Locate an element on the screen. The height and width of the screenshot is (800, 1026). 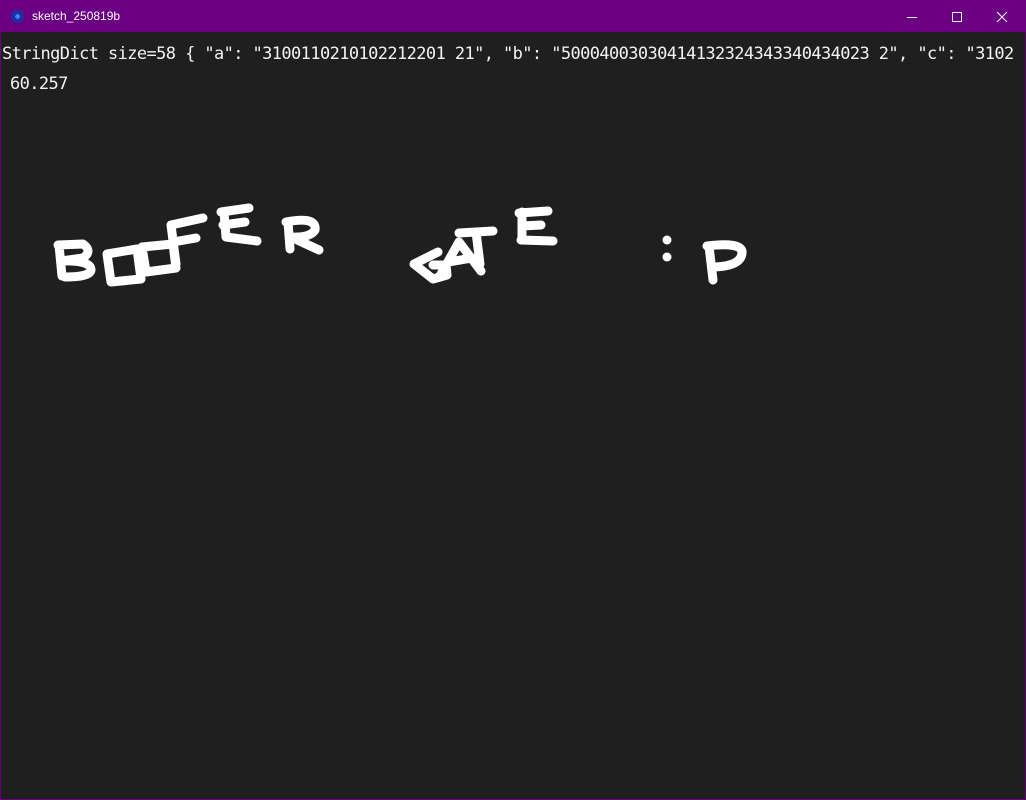
maximize-icon is located at coordinates (957, 16).